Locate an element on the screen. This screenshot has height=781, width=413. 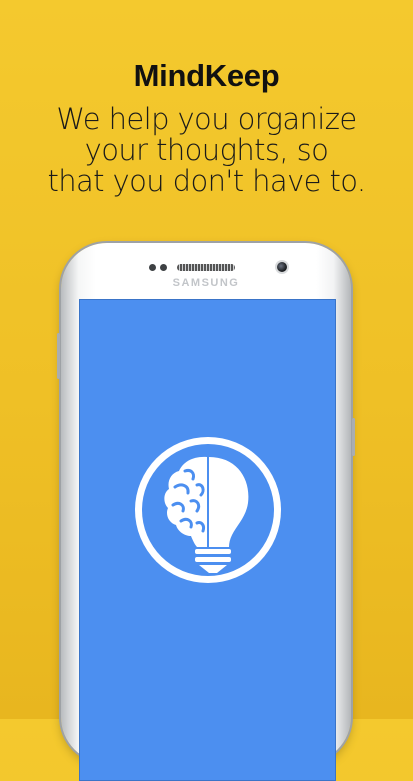
tagline-line-1: We help you organize is located at coordinates (206, 119).